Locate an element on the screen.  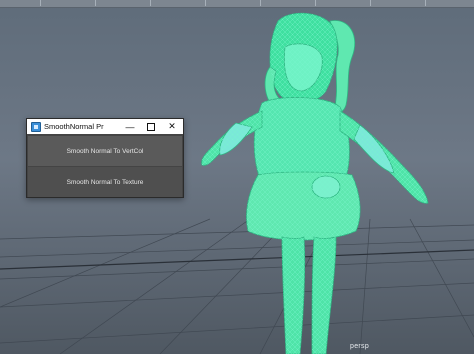
maximize-square-icon is located at coordinates (151, 126).